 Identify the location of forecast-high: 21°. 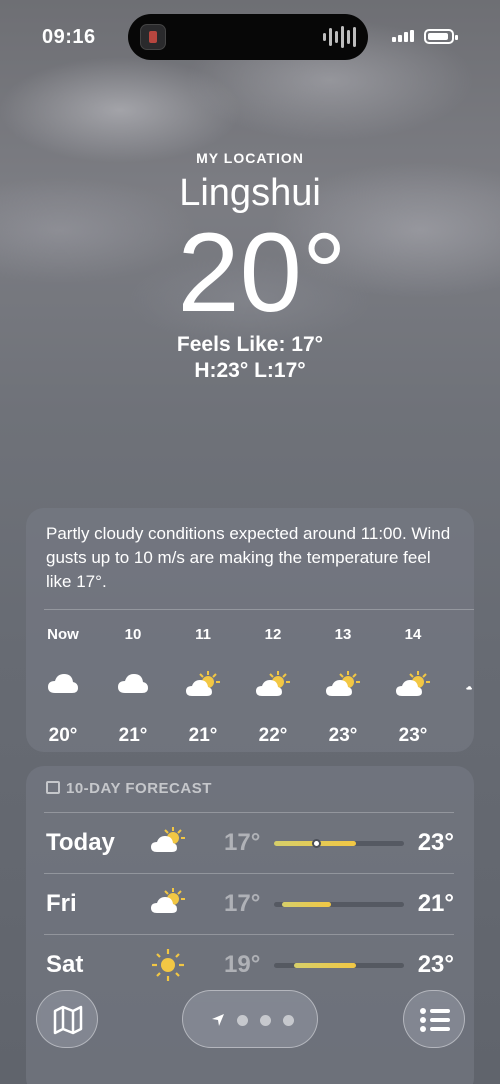
(435, 903).